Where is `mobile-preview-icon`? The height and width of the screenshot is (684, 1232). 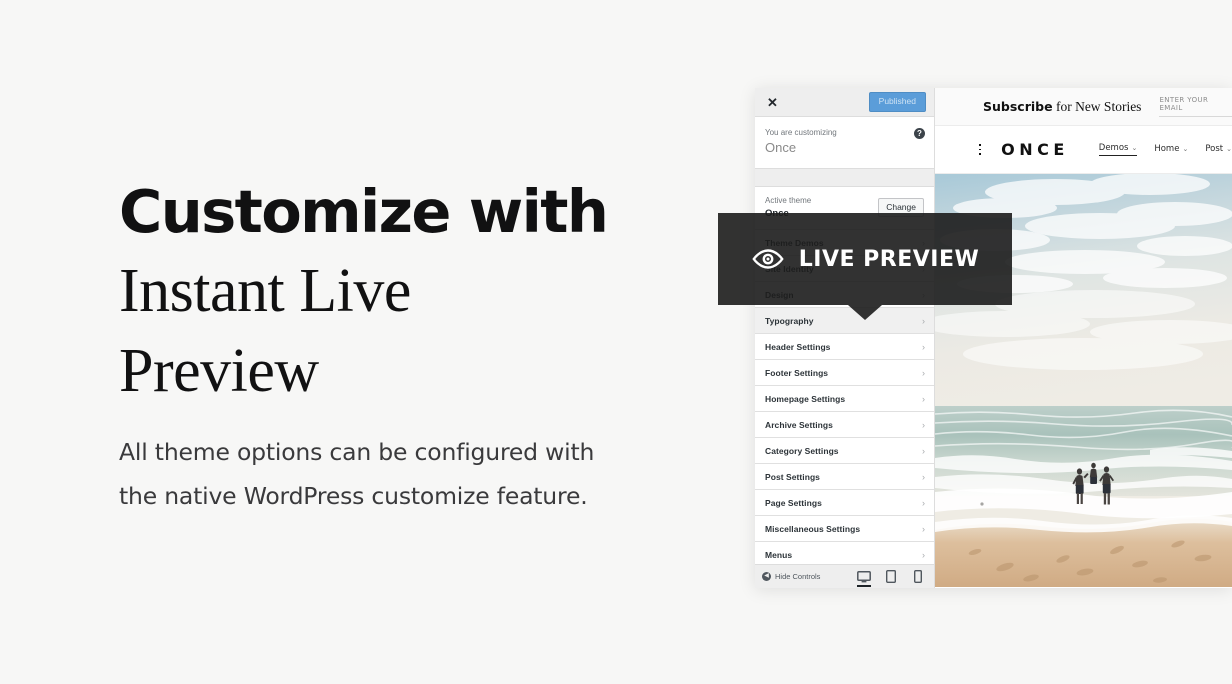 mobile-preview-icon is located at coordinates (918, 577).